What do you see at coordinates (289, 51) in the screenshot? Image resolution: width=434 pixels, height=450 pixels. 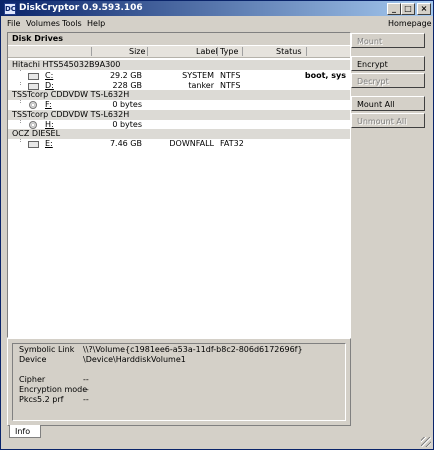 I see `col-status: Status` at bounding box center [289, 51].